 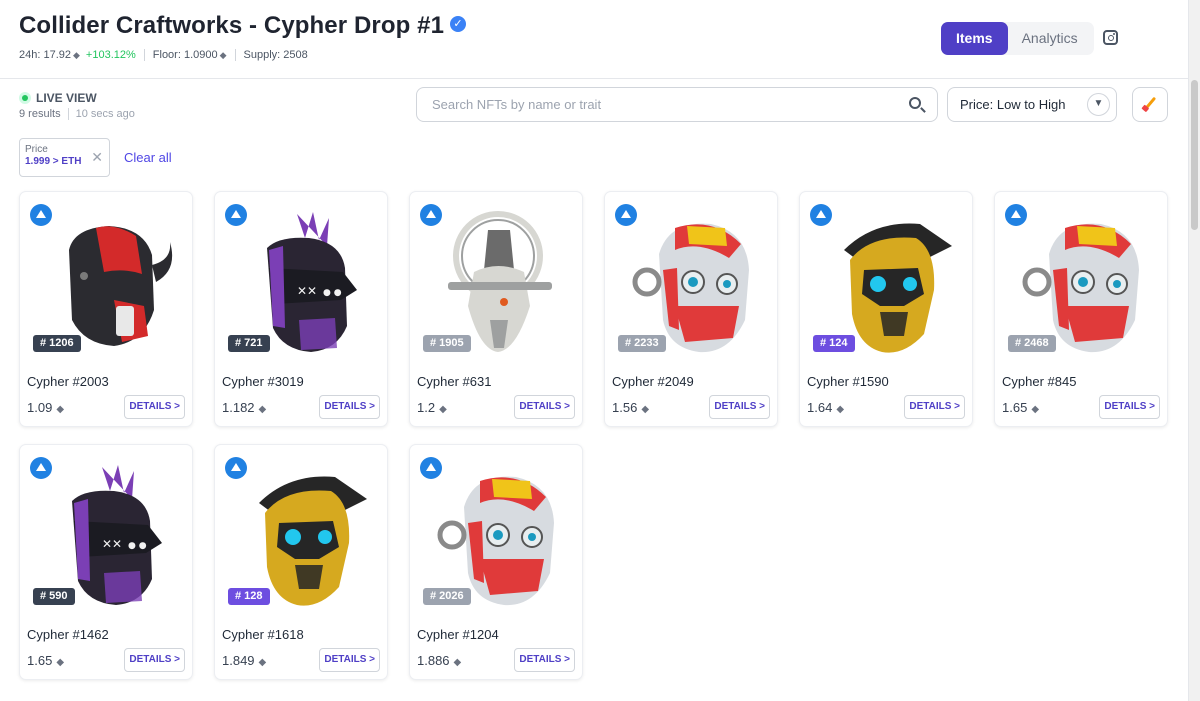 What do you see at coordinates (1032, 343) in the screenshot?
I see `rank-badge: # 2468` at bounding box center [1032, 343].